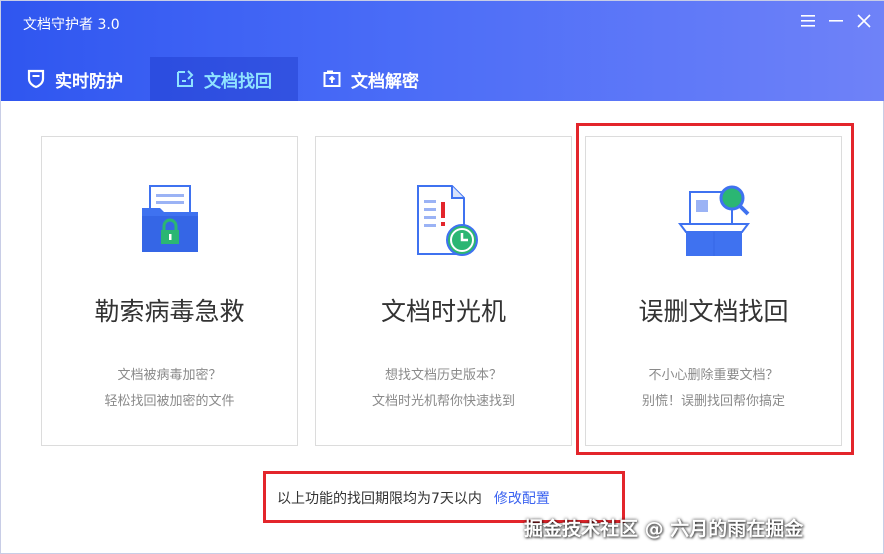 The width and height of the screenshot is (884, 554). I want to click on document-restore-icon, so click(185, 79).